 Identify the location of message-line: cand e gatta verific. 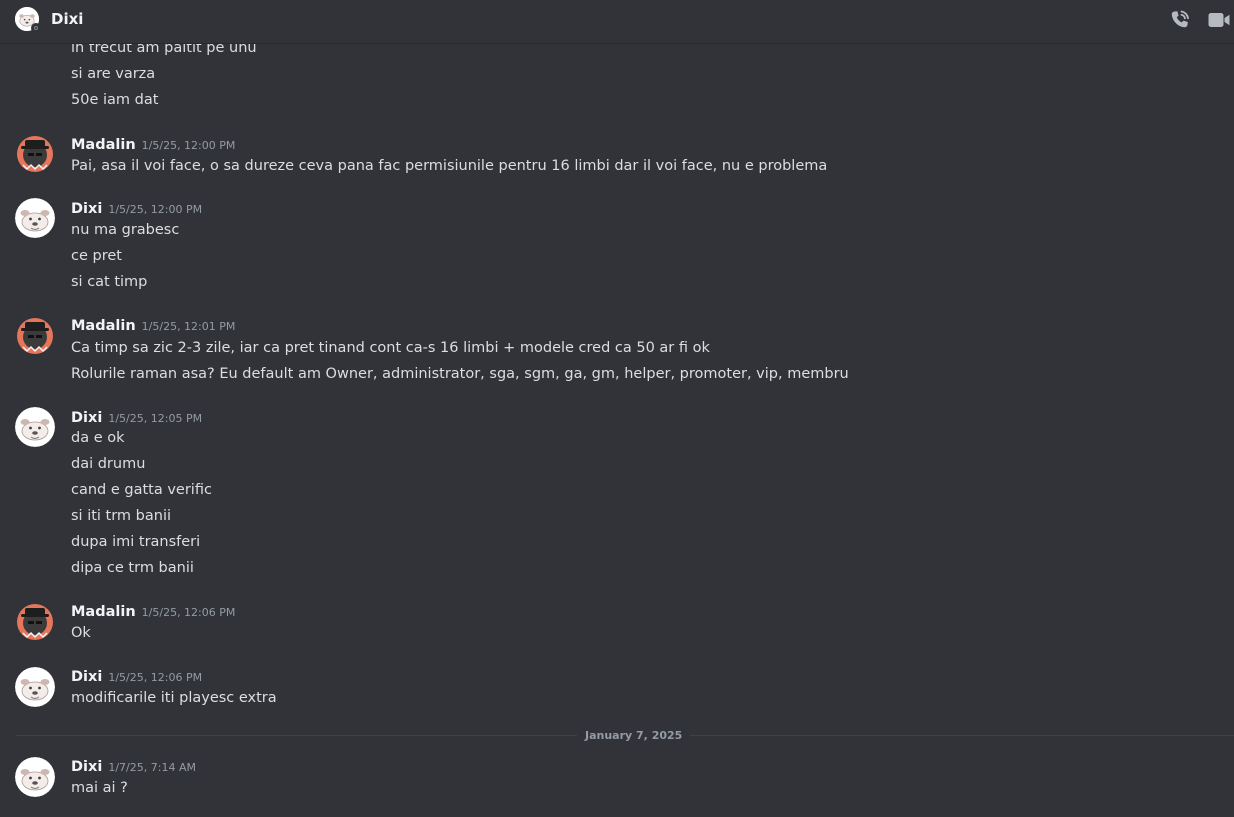
(141, 490).